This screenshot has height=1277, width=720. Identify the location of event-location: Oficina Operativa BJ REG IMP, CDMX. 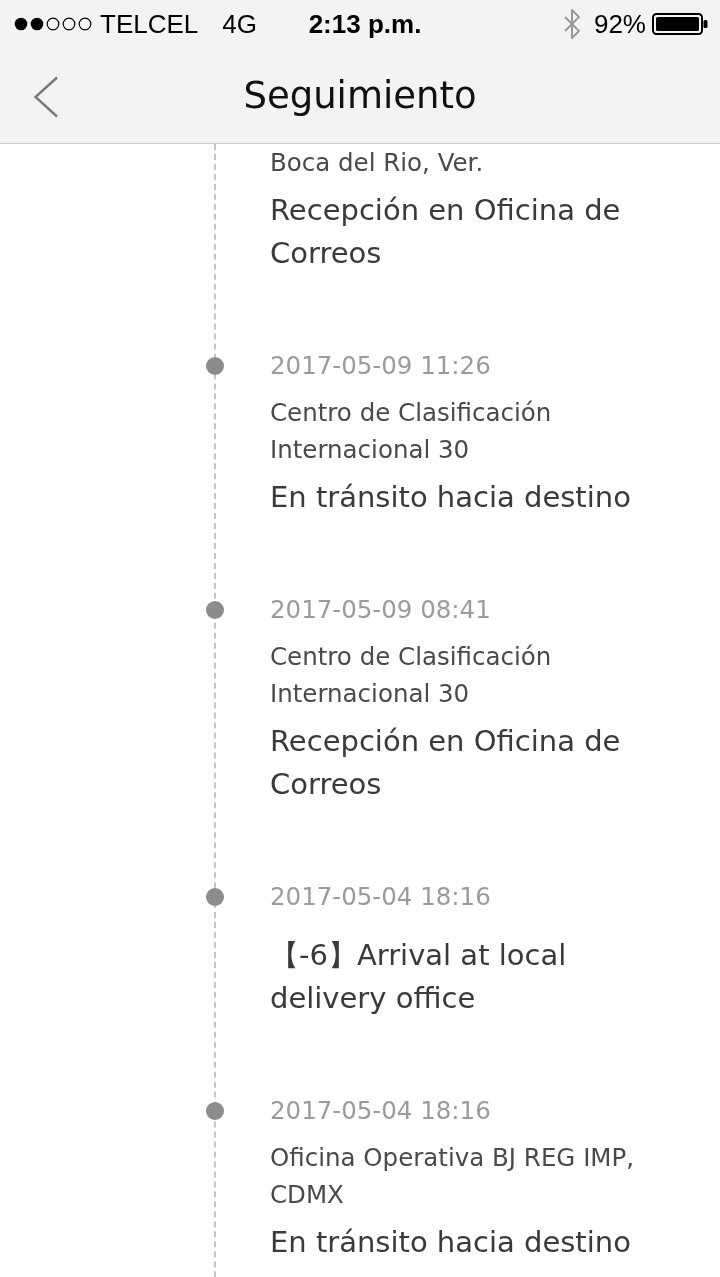
(453, 1176).